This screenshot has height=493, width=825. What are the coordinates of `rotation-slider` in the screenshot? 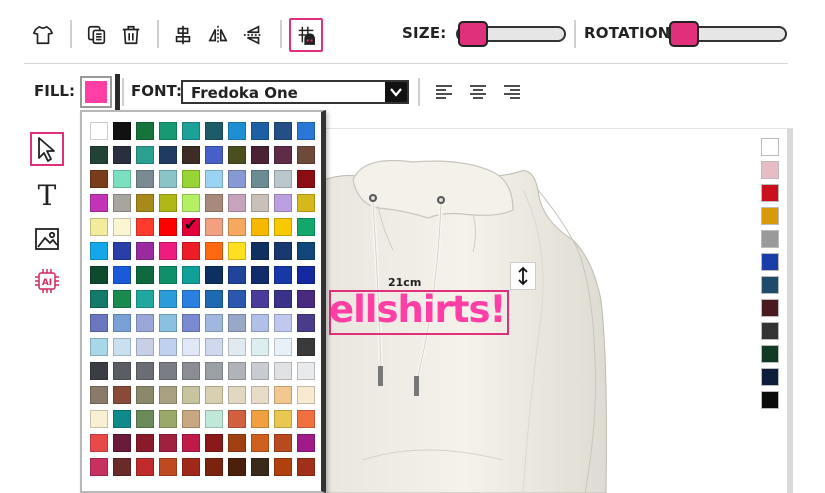 It's located at (727, 34).